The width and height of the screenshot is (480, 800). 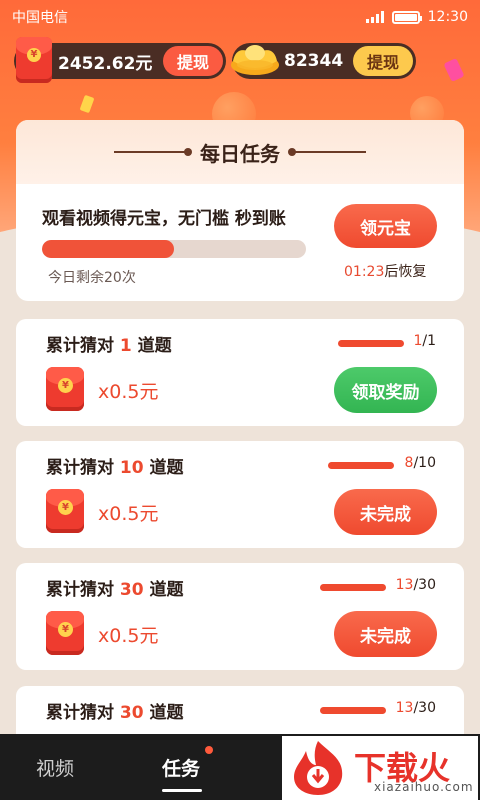 I want to click on task-target-number: 10, so click(x=131, y=468).